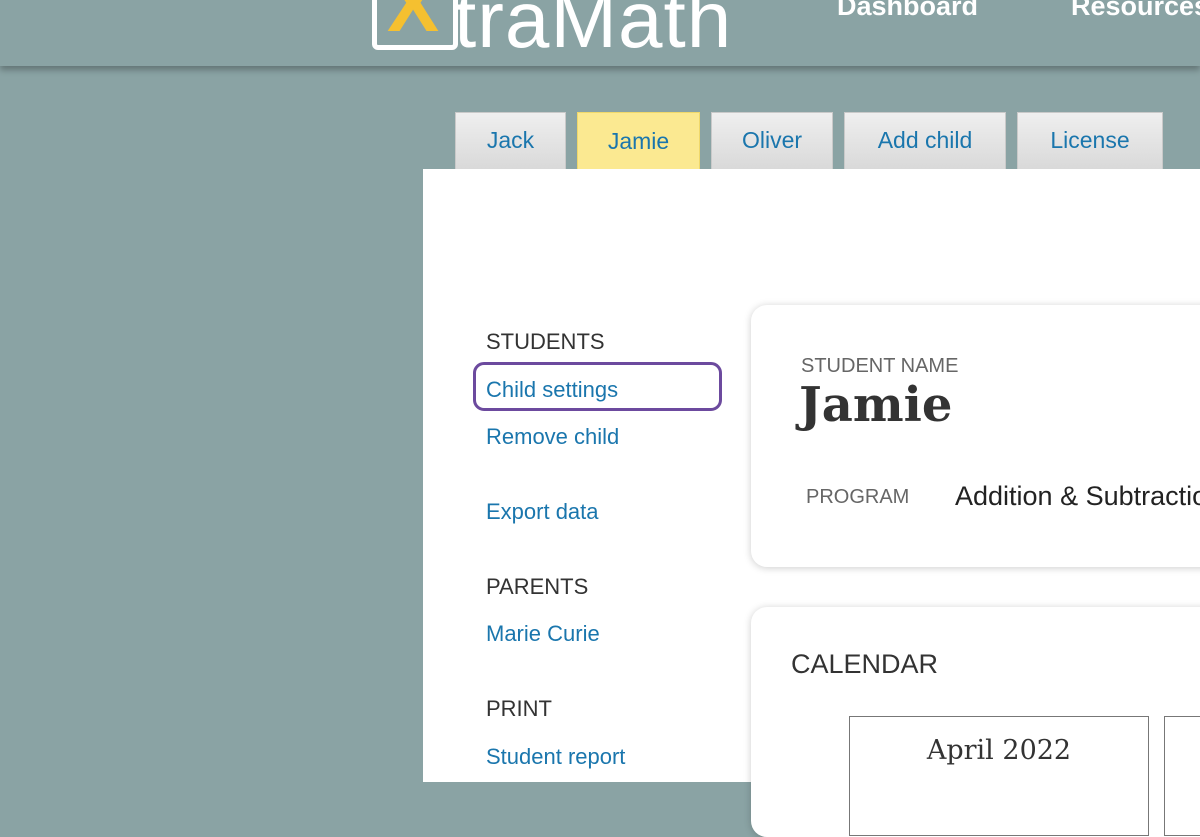 This screenshot has width=1200, height=837. What do you see at coordinates (543, 634) in the screenshot?
I see `parent-link: Marie Curie` at bounding box center [543, 634].